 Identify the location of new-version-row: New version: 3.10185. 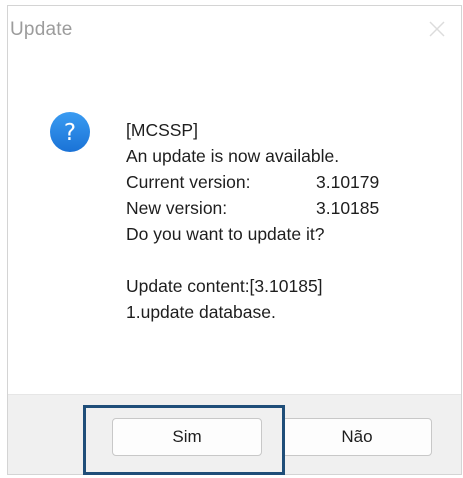
(252, 208).